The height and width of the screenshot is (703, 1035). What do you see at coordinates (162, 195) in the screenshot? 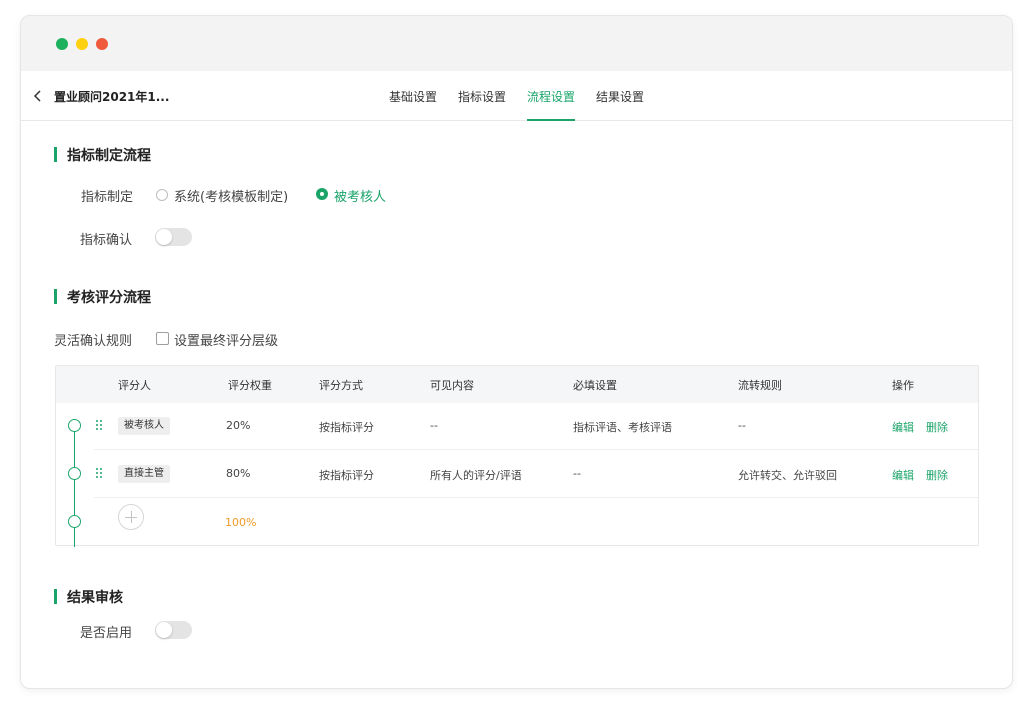
I see `radio-system-template` at bounding box center [162, 195].